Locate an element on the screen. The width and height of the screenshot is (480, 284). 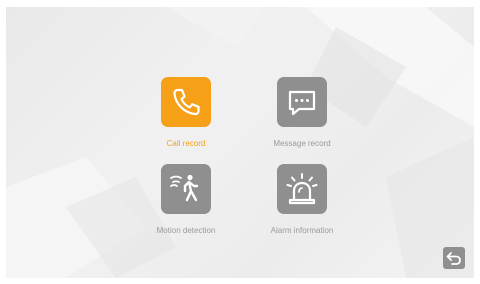
back-button is located at coordinates (454, 258).